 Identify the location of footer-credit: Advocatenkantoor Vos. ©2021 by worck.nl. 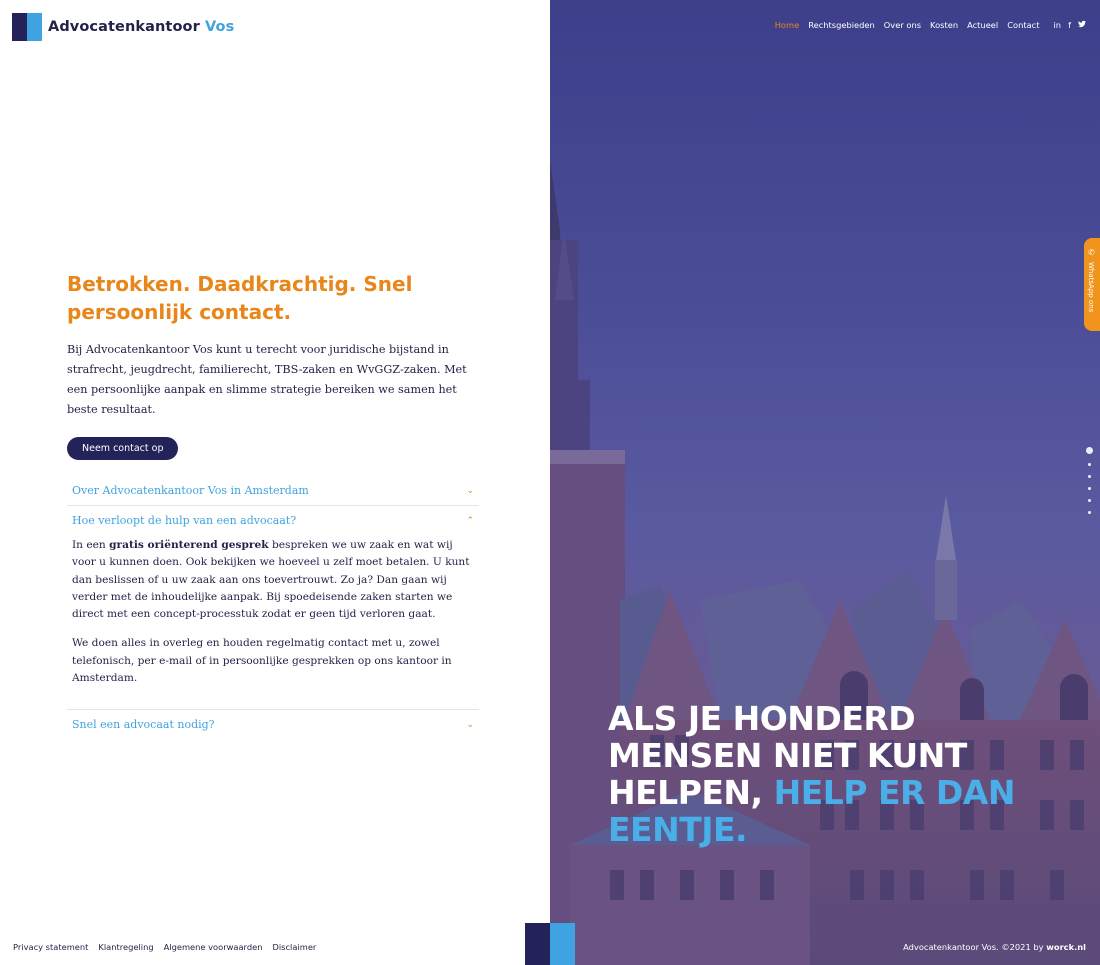
(994, 947).